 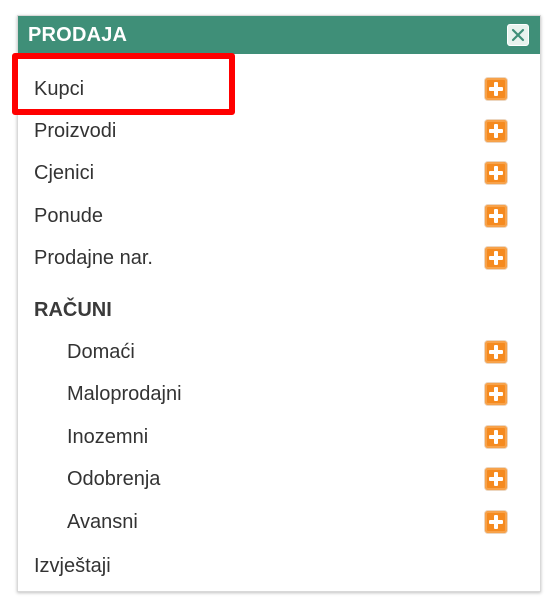 I want to click on close-icon, so click(x=518, y=35).